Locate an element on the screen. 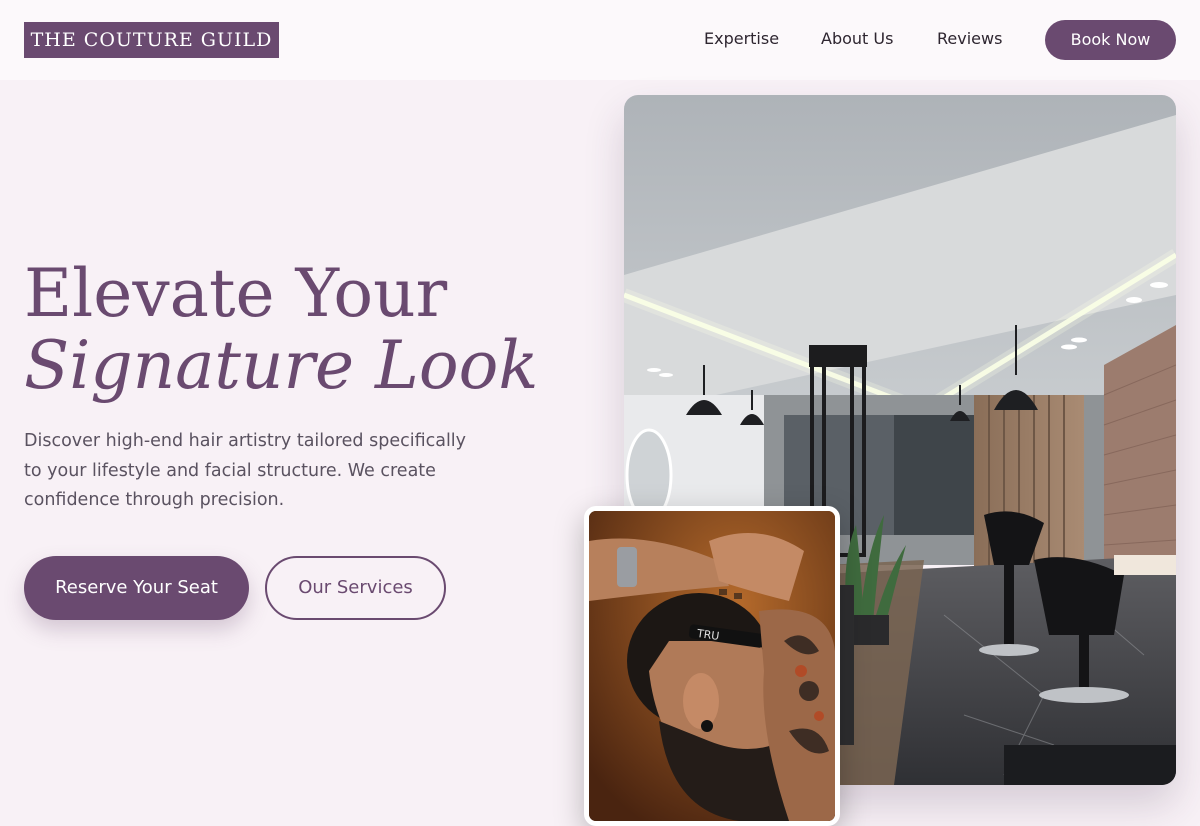 Image resolution: width=1200 pixels, height=826 pixels. hero-title-line2: Signature Look is located at coordinates (281, 365).